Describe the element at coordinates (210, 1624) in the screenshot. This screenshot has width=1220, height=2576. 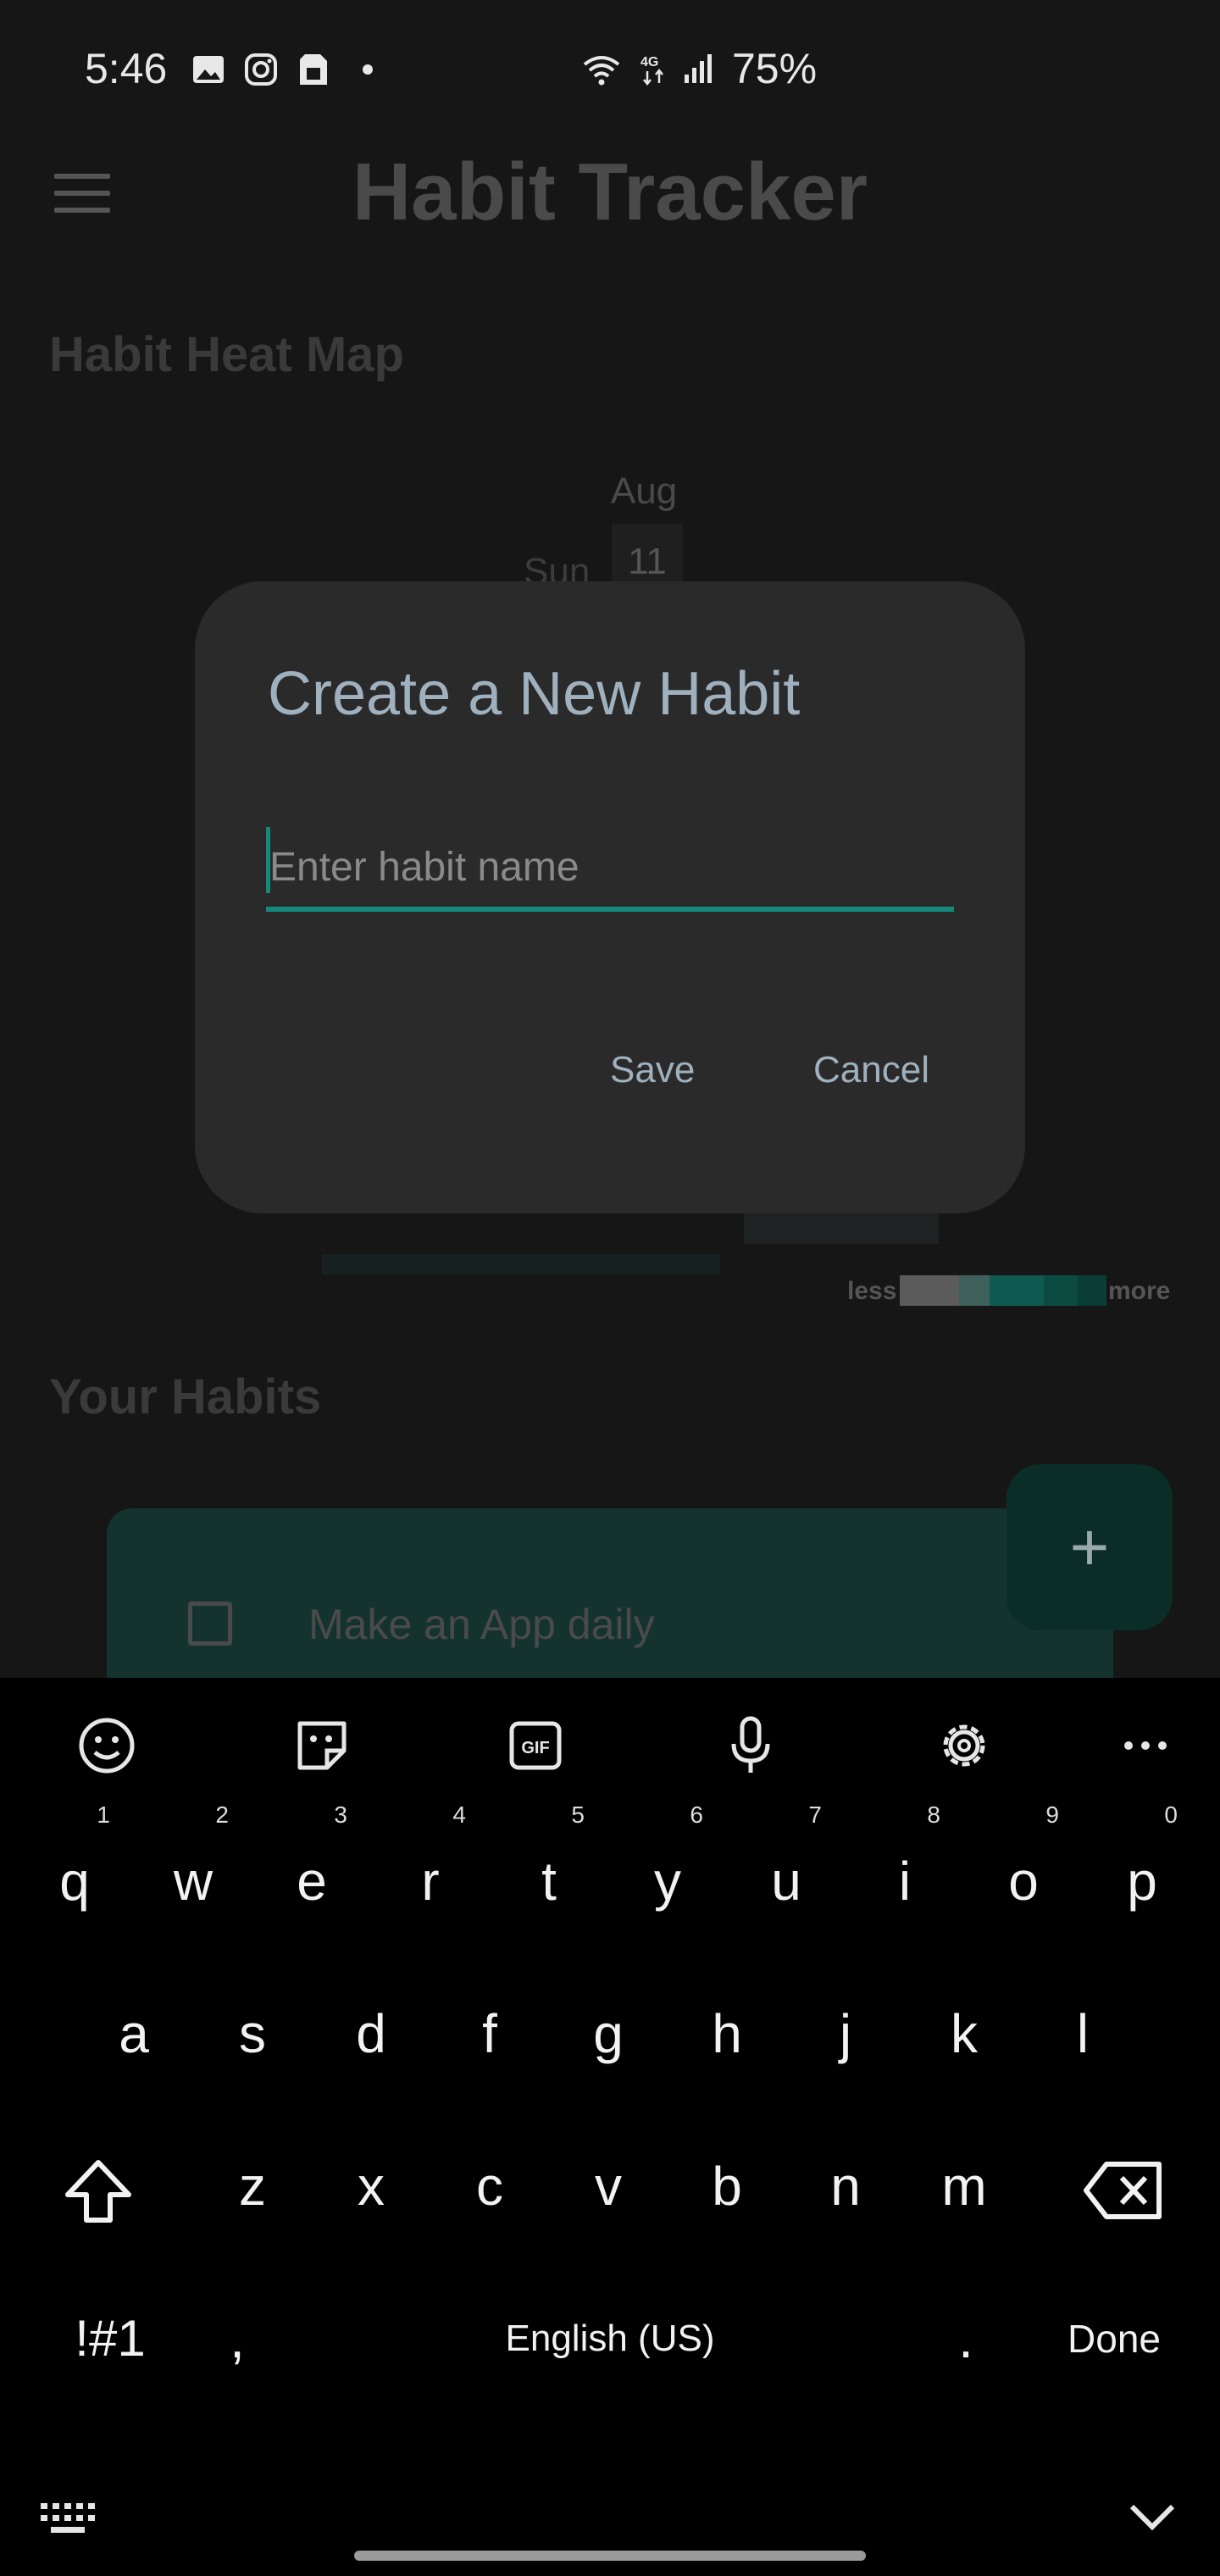
I see `habit-checkbox` at that location.